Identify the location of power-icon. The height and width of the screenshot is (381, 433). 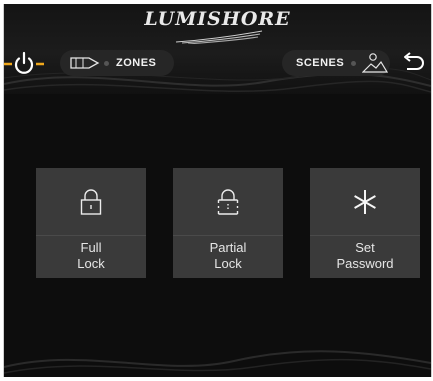
(24, 62).